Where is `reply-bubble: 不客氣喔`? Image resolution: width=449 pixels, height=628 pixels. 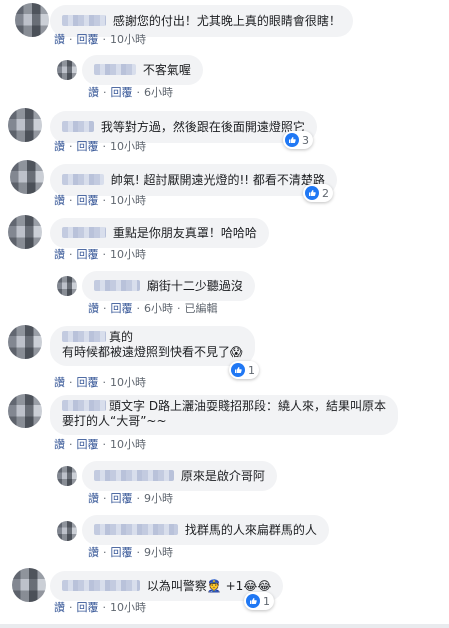
reply-bubble: 不客氣喔 is located at coordinates (142, 70).